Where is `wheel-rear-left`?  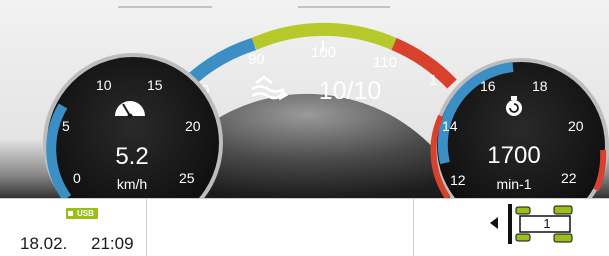
wheel-rear-left is located at coordinates (563, 210).